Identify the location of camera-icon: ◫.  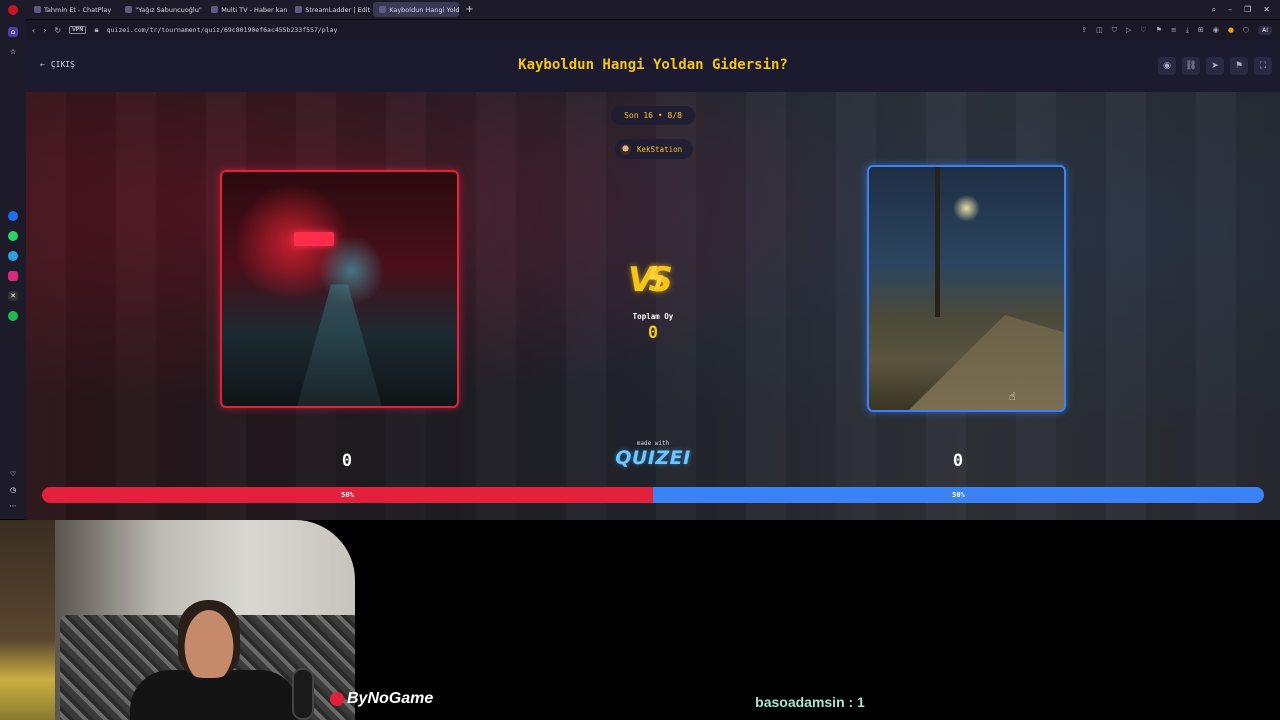
(1099, 30).